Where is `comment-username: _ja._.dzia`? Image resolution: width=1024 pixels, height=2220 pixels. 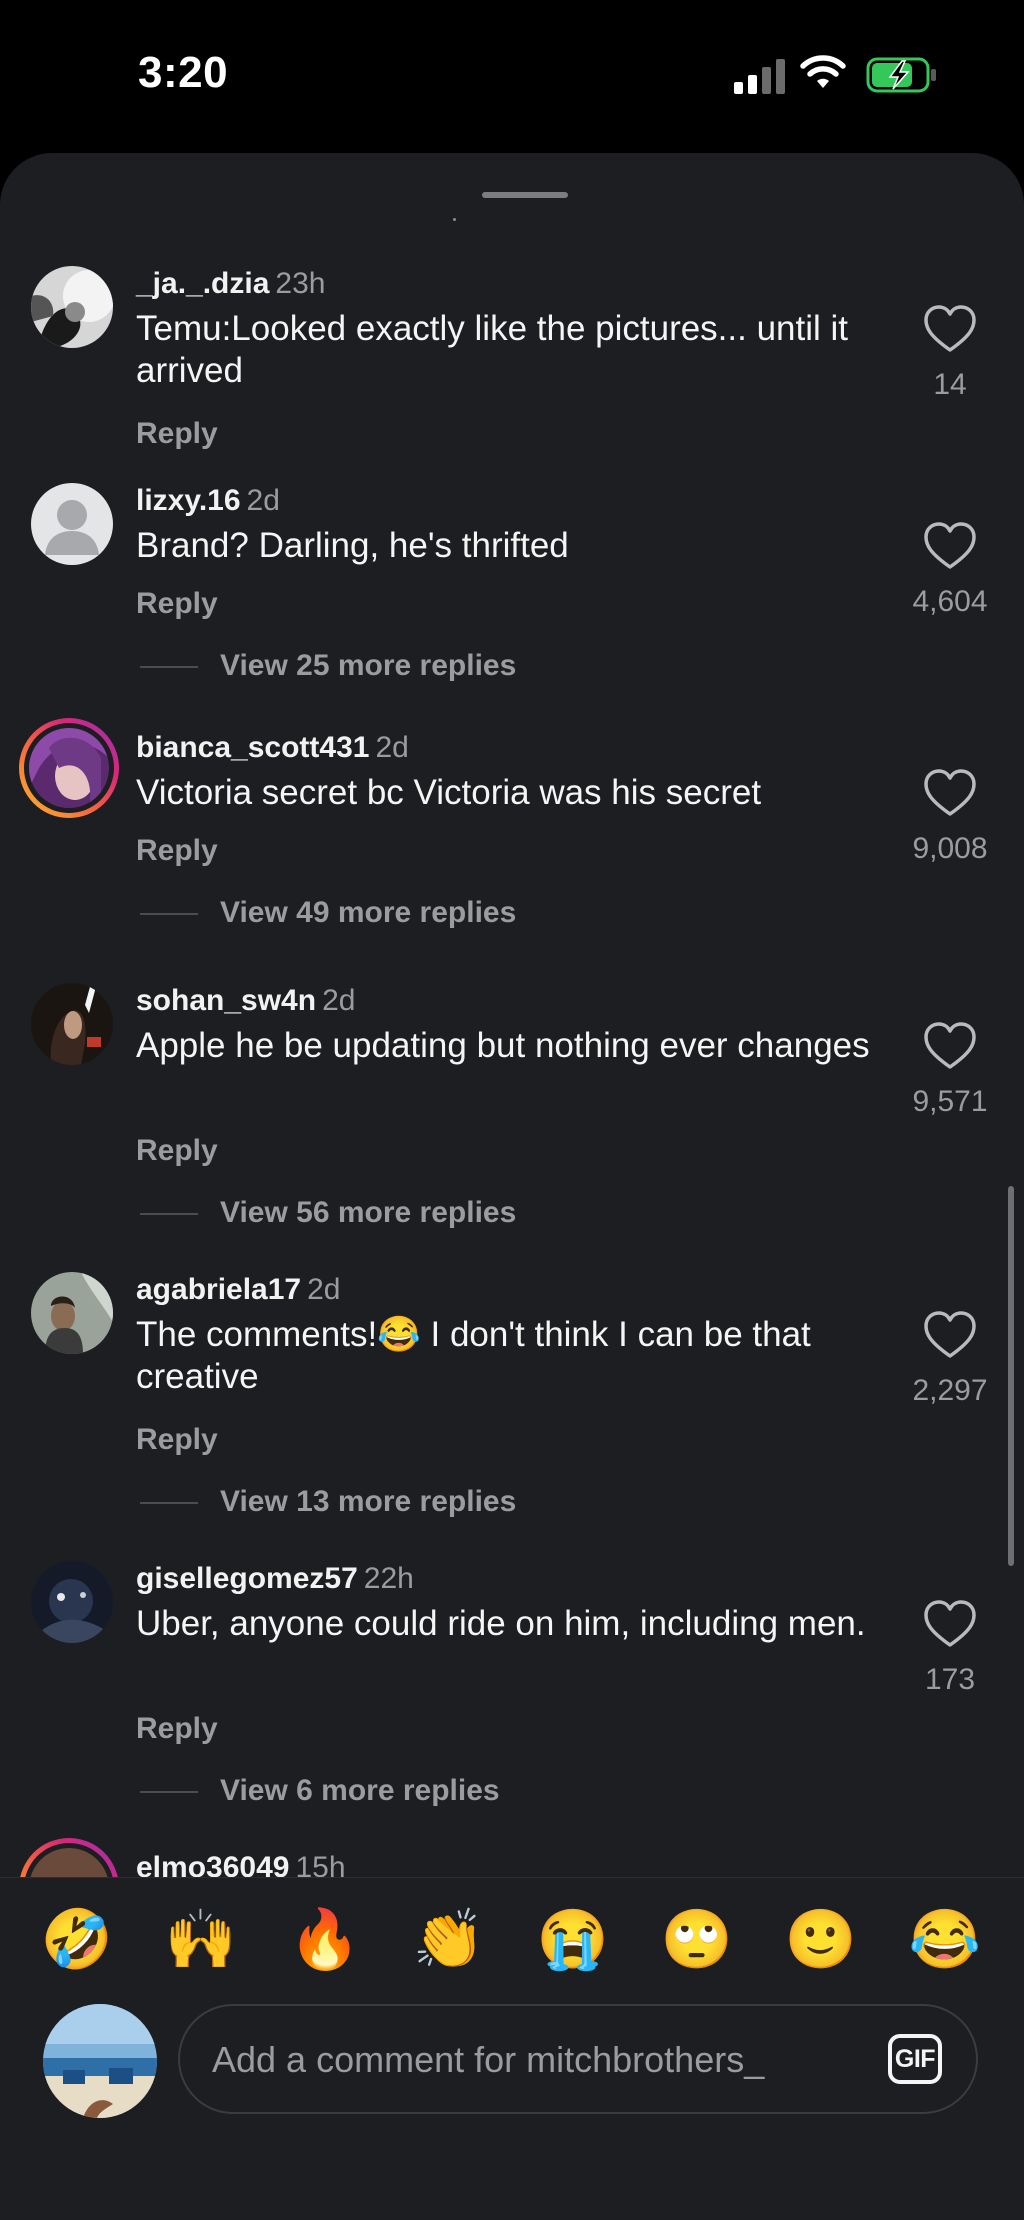
comment-username: _ja._.dzia is located at coordinates (202, 283).